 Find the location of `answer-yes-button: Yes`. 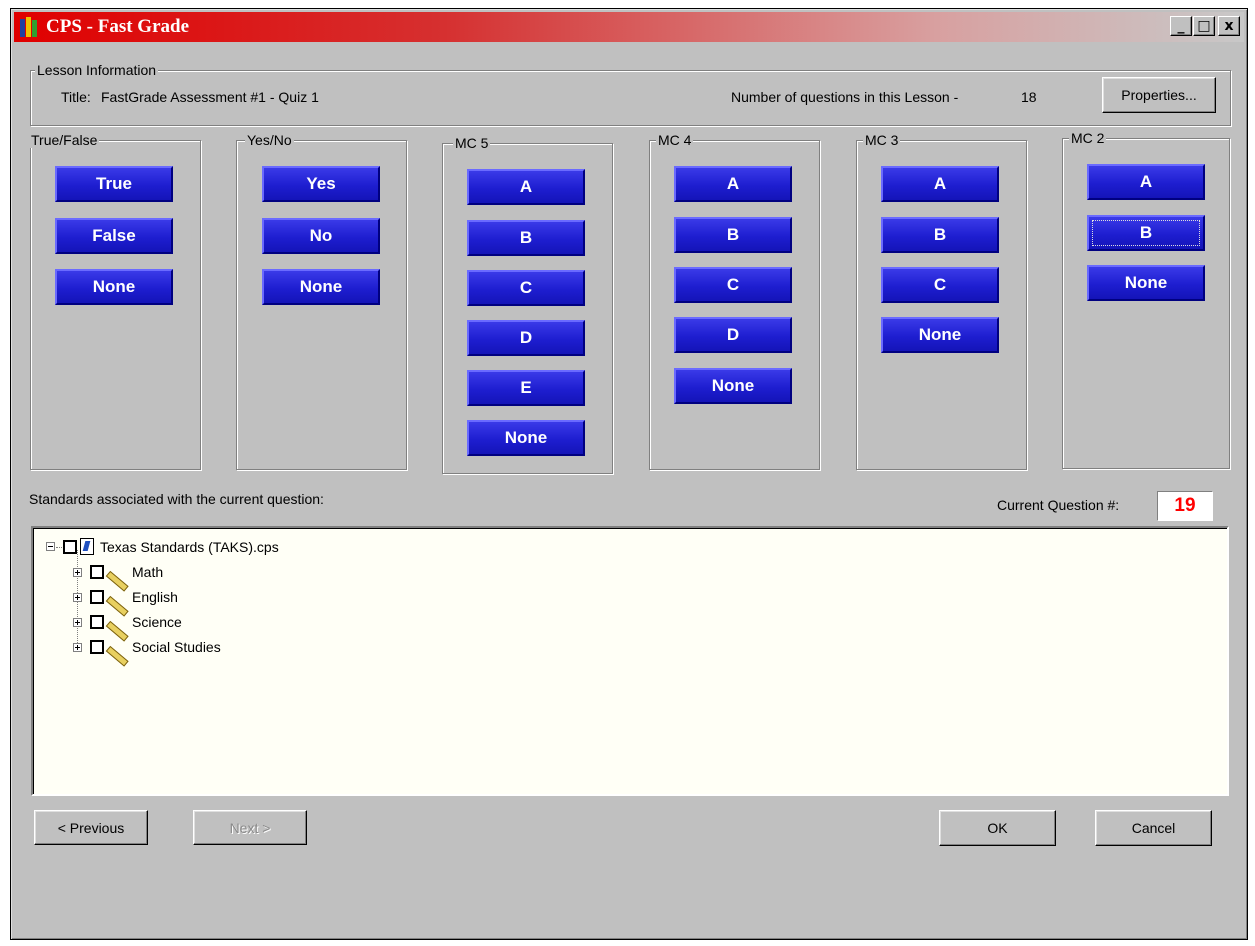

answer-yes-button: Yes is located at coordinates (321, 184).